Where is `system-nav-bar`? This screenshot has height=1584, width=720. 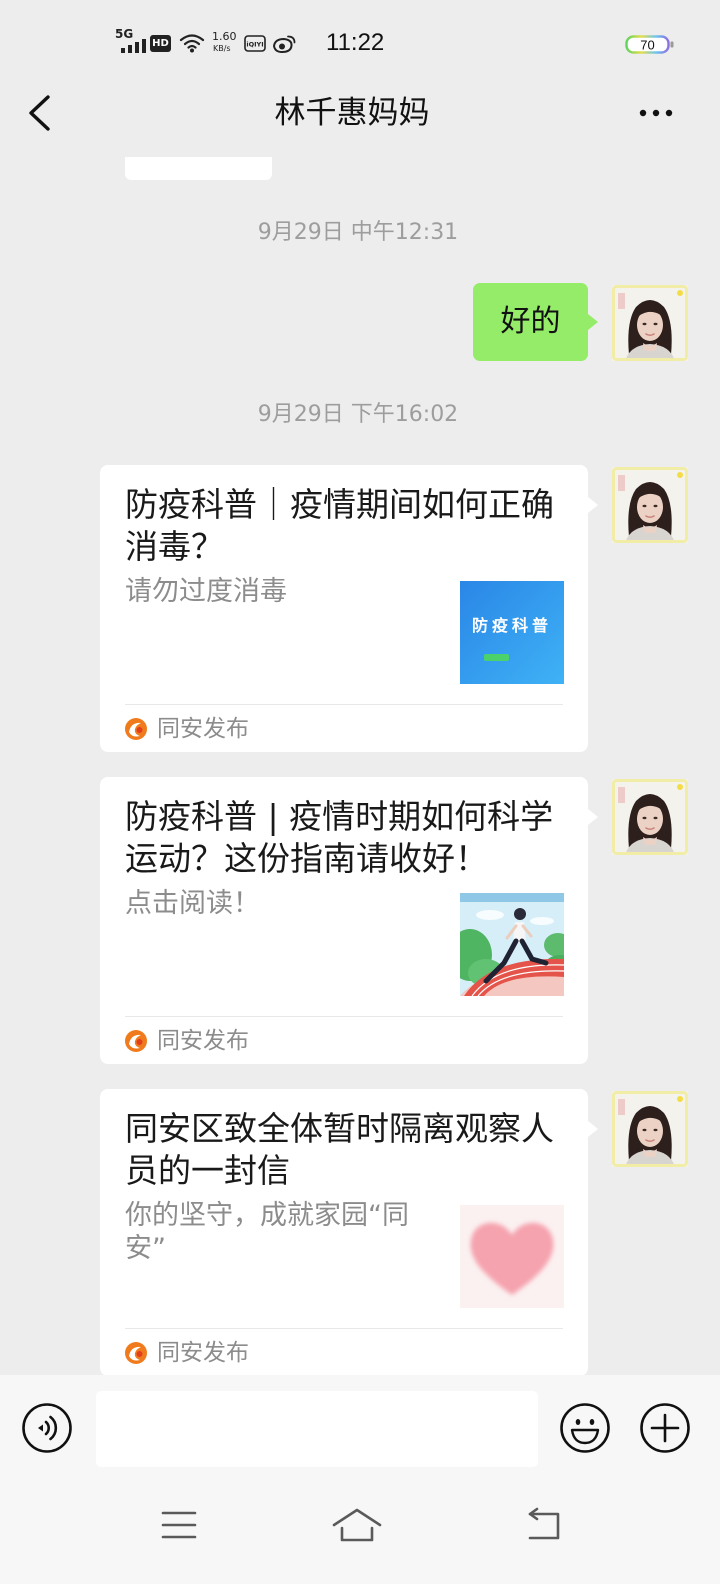
system-nav-bar is located at coordinates (360, 1534).